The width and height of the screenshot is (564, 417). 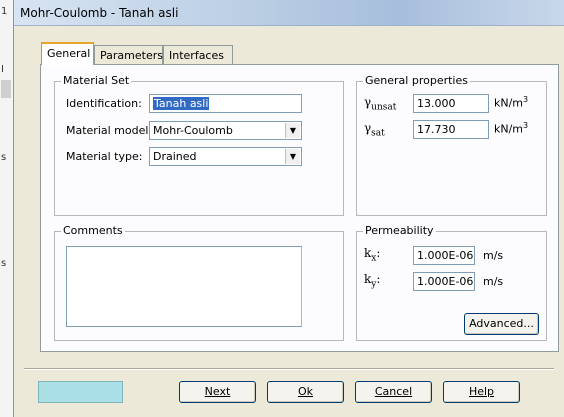 What do you see at coordinates (225, 103) in the screenshot?
I see `identification-field: Tanah asli` at bounding box center [225, 103].